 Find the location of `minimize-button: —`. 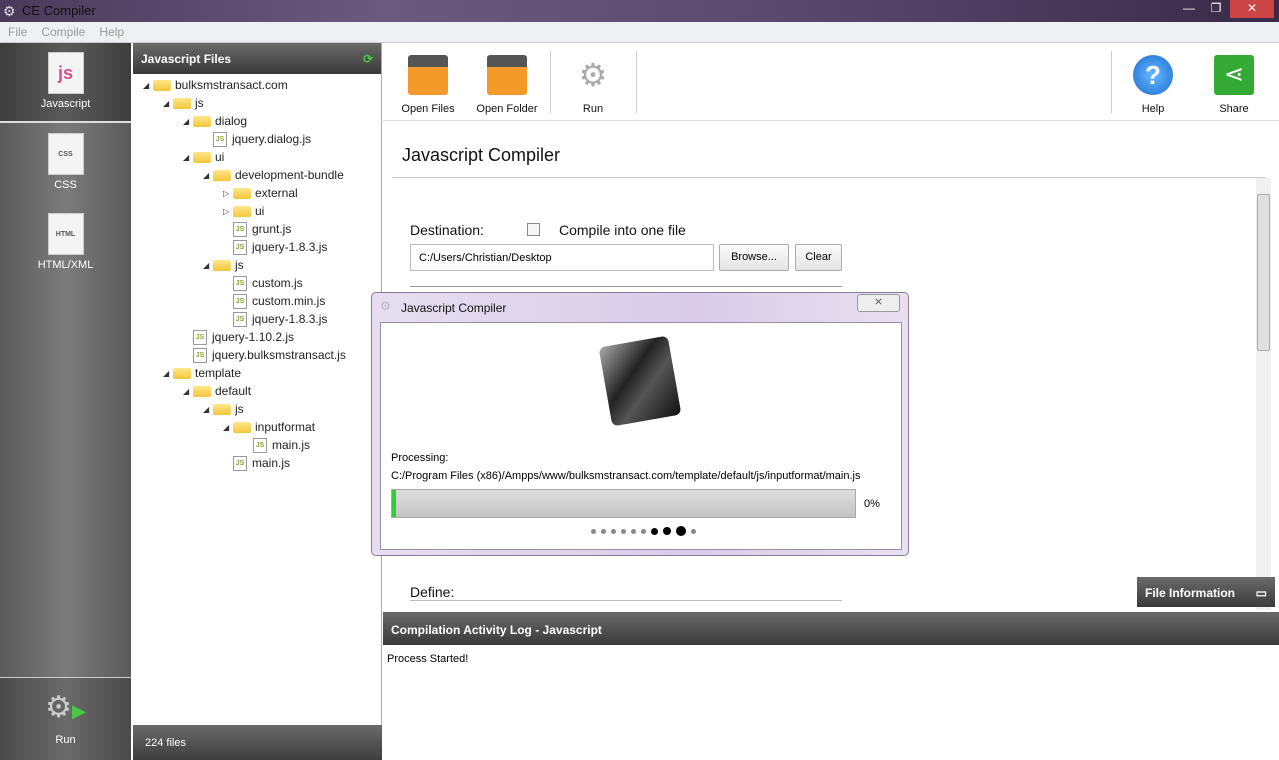

minimize-button: — is located at coordinates (1189, 9).